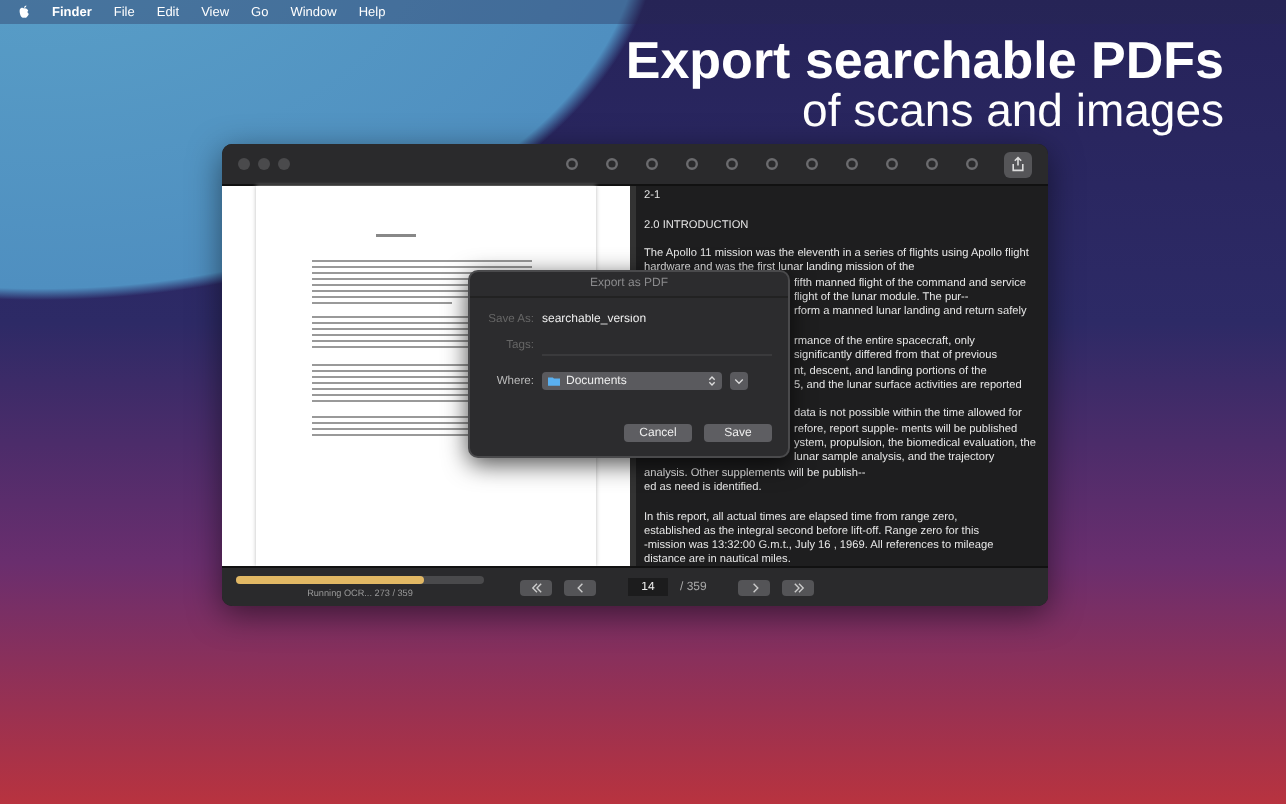 This screenshot has width=1286, height=804. I want to click on last-page-button, so click(798, 587).